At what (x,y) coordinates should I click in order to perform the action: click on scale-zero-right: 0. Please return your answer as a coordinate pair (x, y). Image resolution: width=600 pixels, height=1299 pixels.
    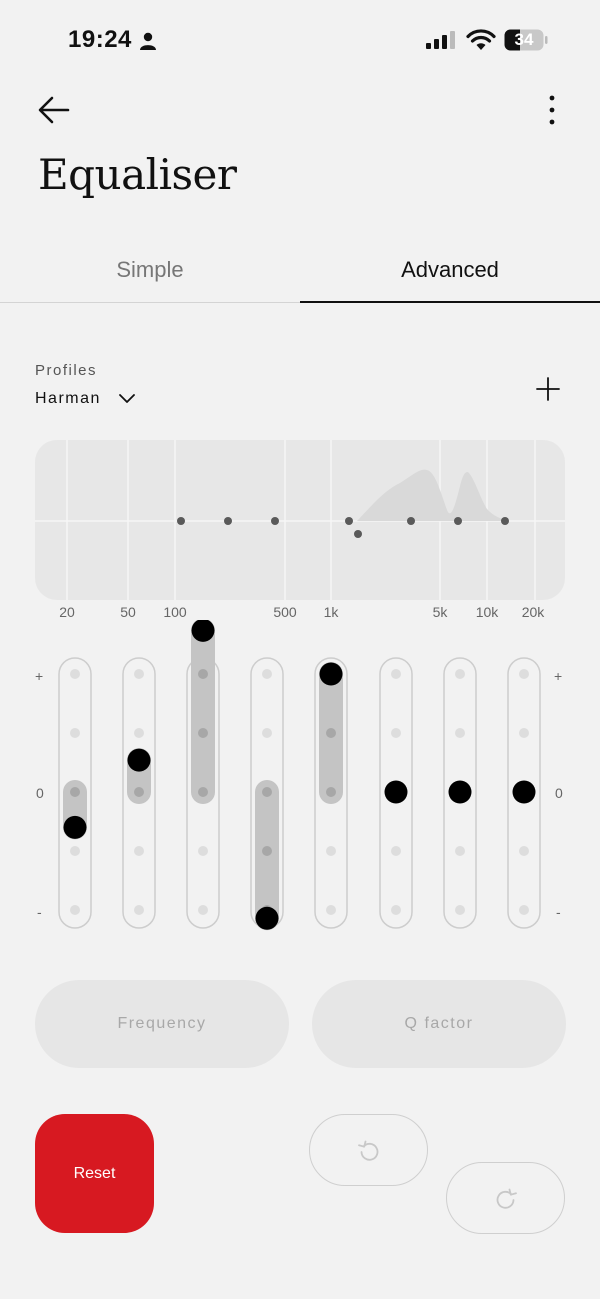
    Looking at the image, I should click on (559, 793).